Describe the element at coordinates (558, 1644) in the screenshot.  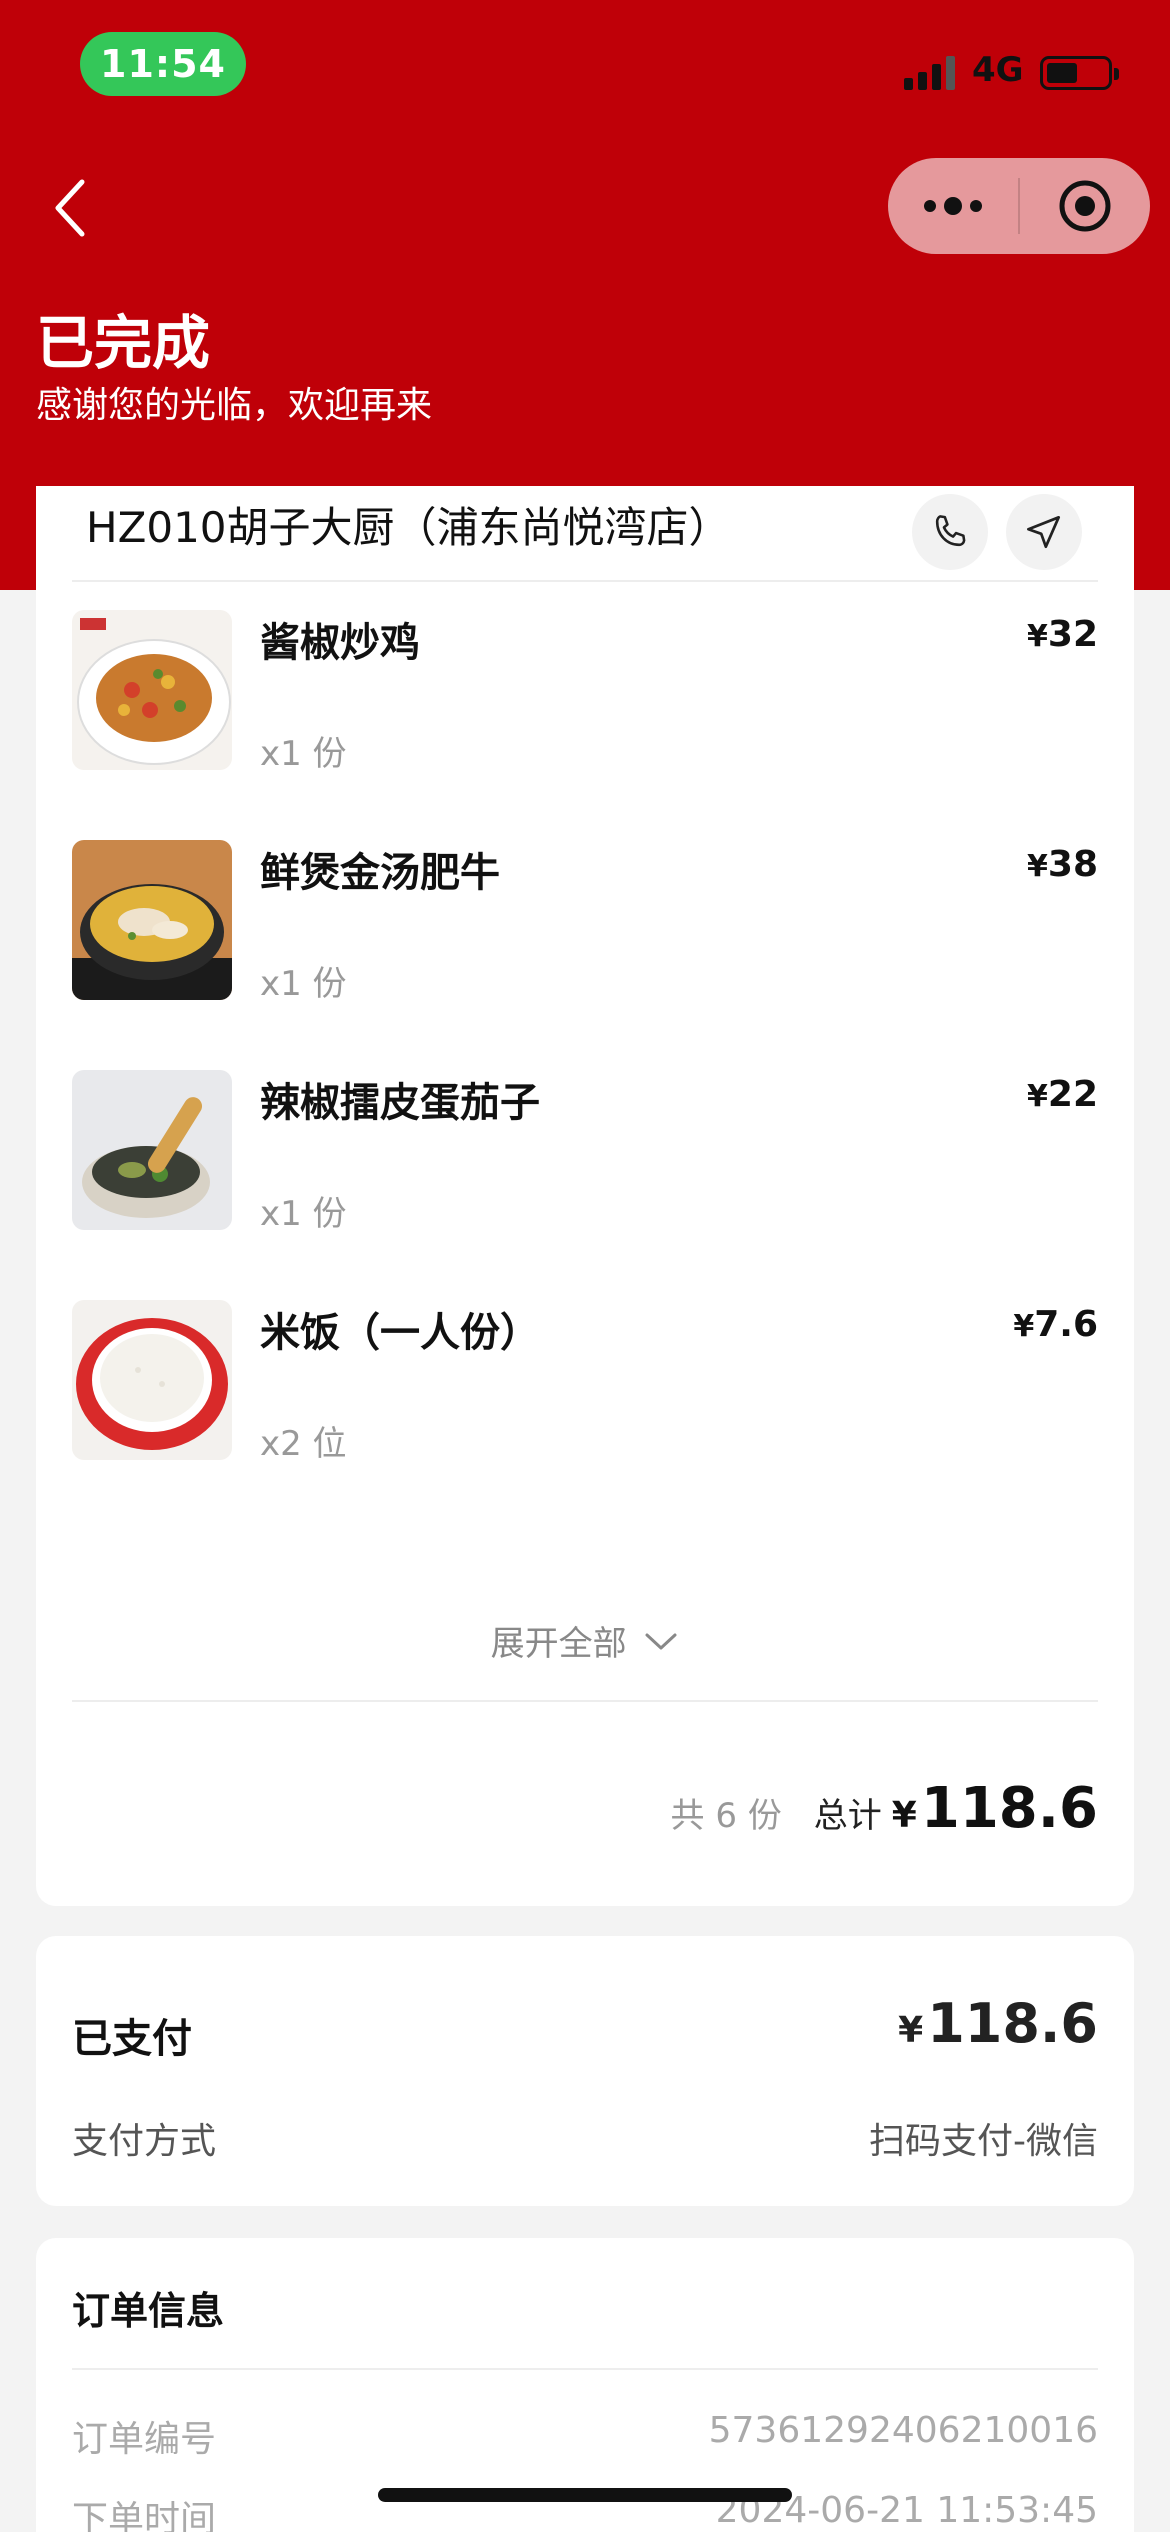
I see `expand-all-label: 展开全部` at that location.